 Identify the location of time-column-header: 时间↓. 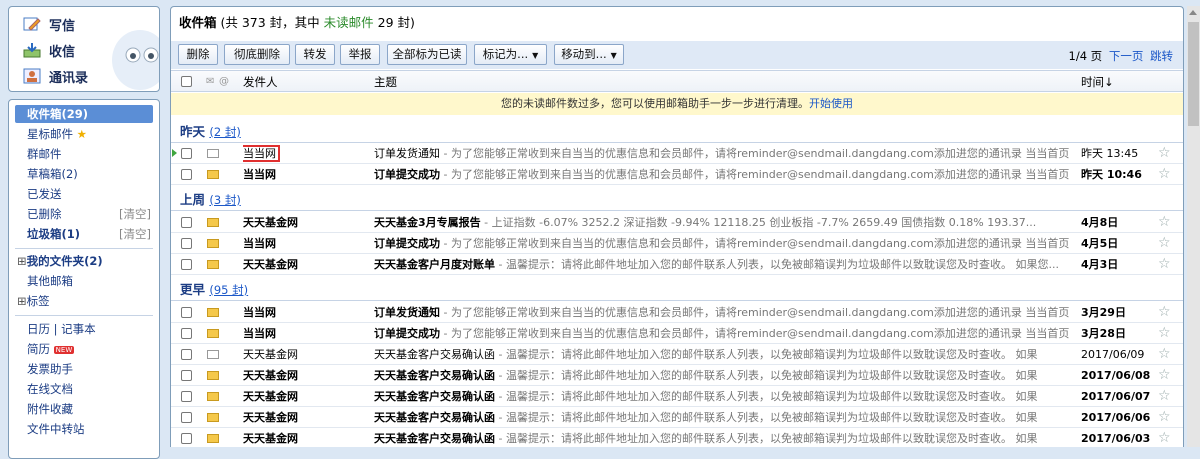
(1097, 82).